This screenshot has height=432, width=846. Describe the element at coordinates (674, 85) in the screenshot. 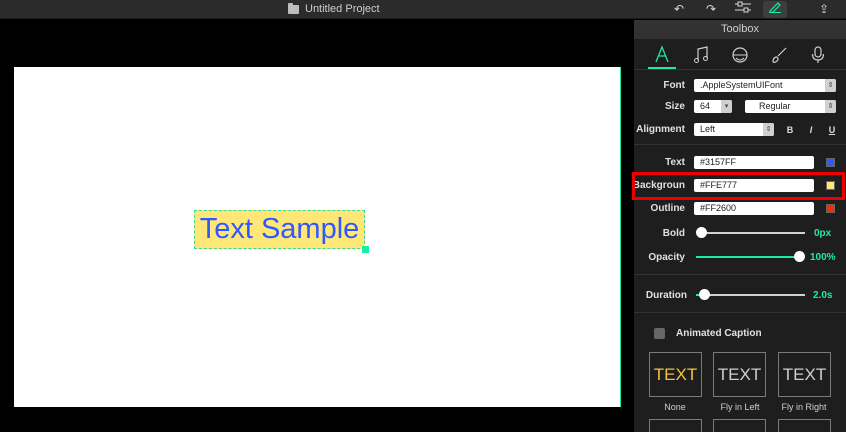

I see `font-label: Font` at that location.